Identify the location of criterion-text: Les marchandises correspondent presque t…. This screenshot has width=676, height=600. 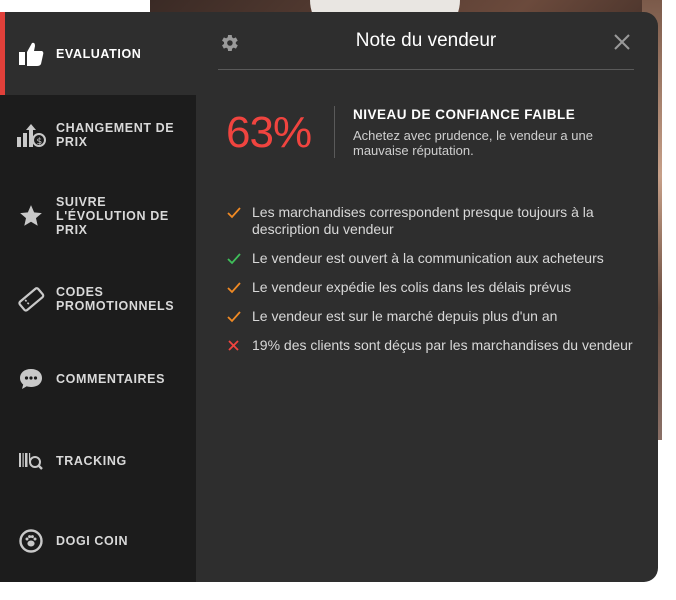
(423, 220).